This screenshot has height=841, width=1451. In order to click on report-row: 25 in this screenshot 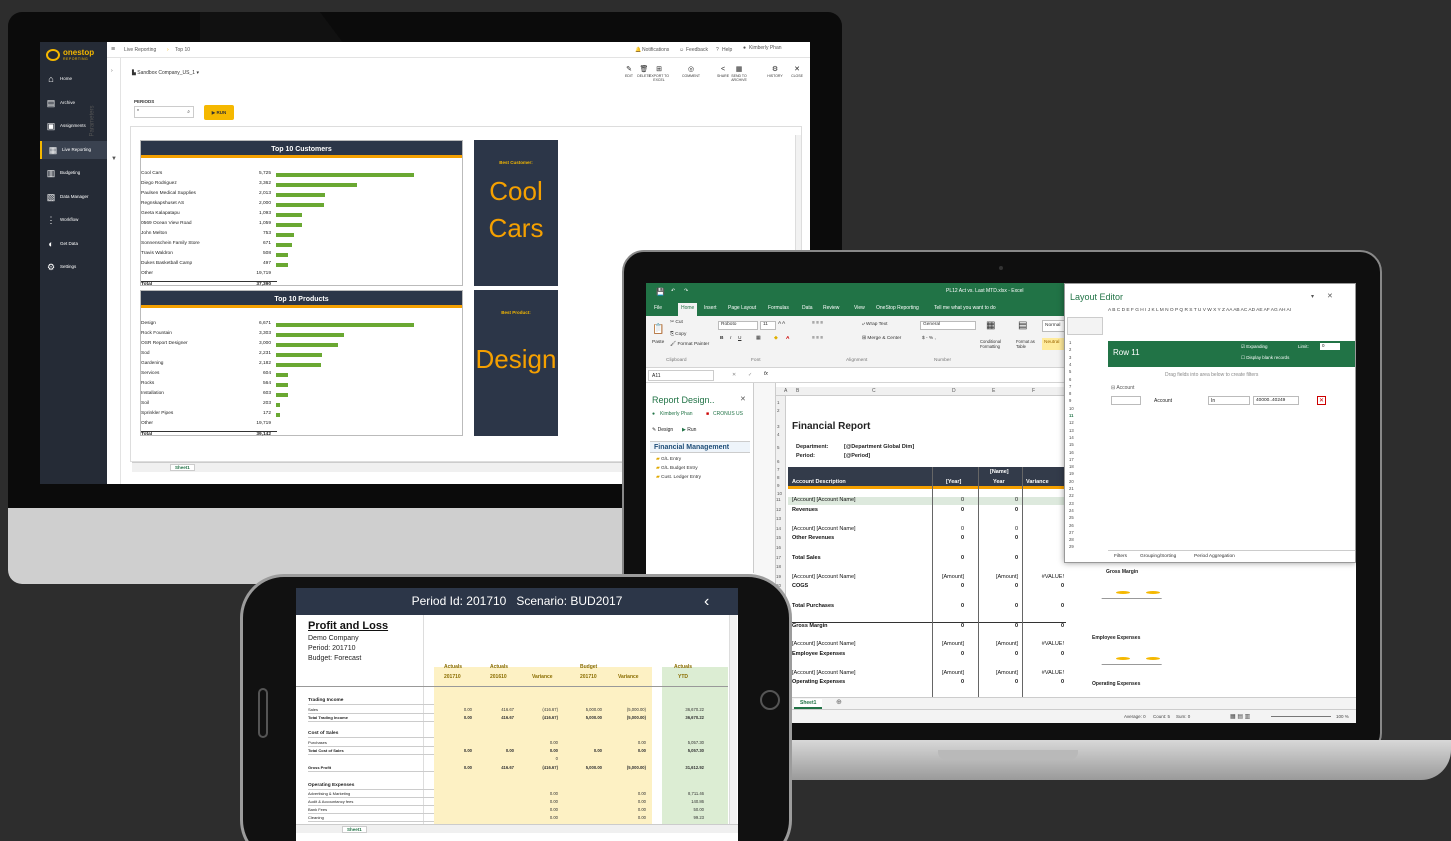, I will do `click(921, 635)`.